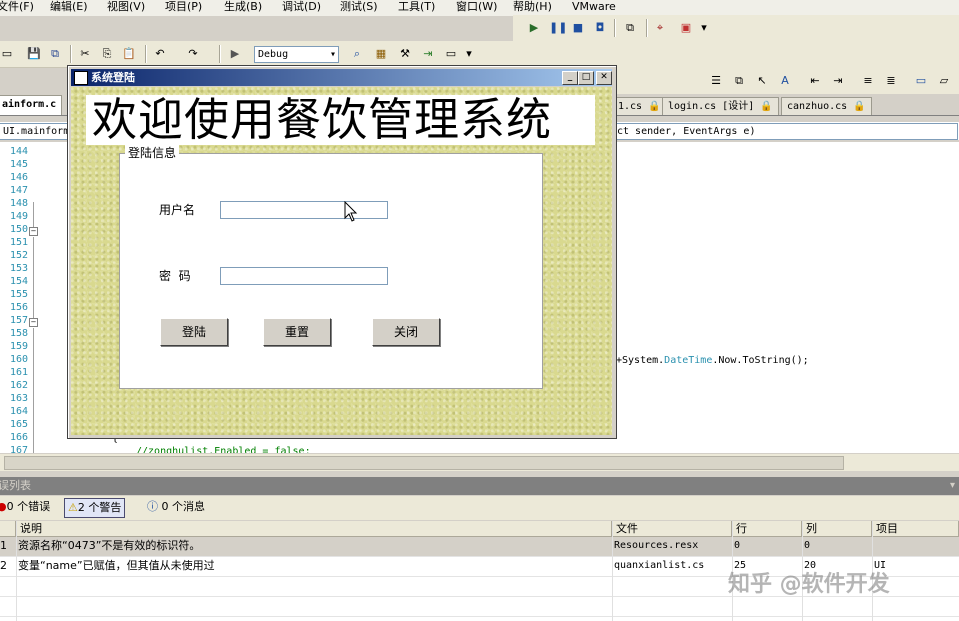  I want to click on line-number: 165, so click(18, 424).